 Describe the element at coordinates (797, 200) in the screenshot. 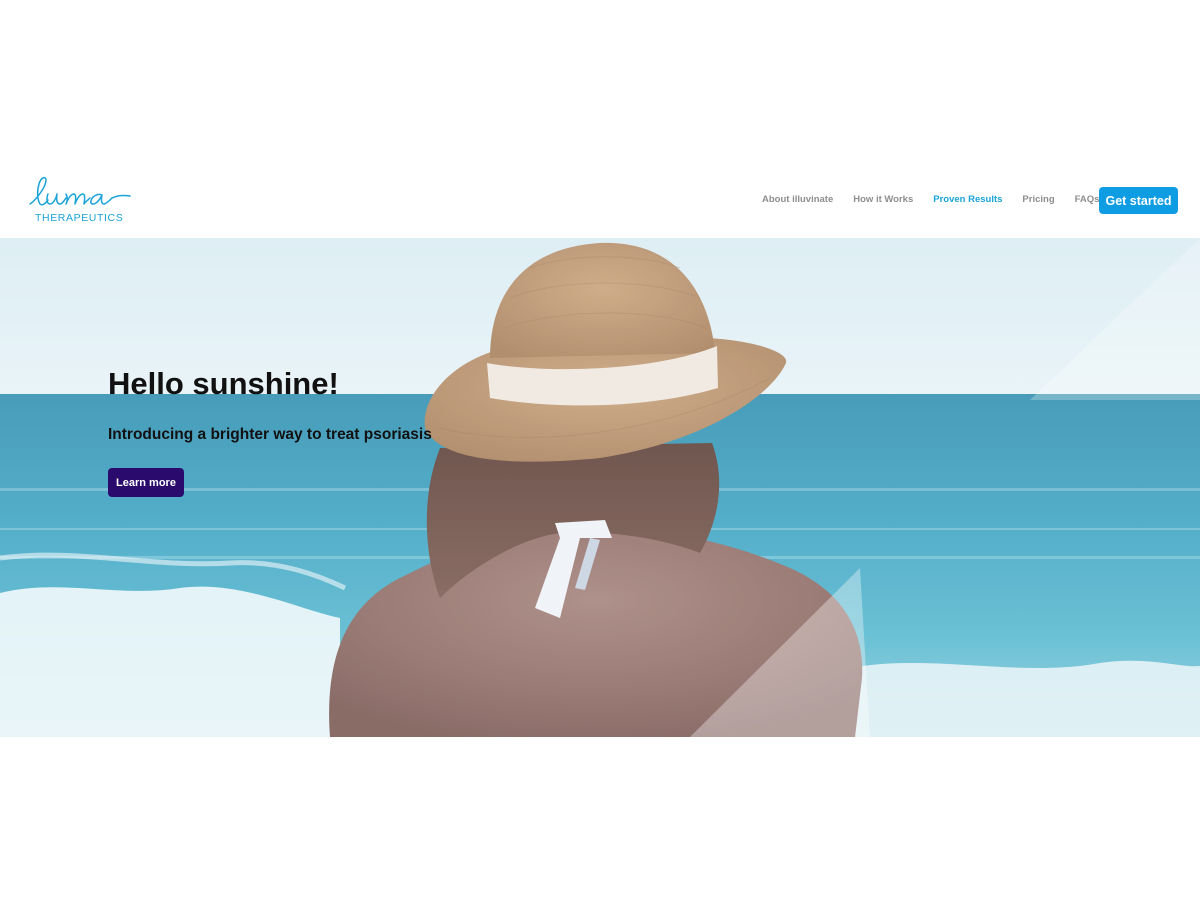

I see `nav-item-about-illuvinate: About illuvinate` at that location.